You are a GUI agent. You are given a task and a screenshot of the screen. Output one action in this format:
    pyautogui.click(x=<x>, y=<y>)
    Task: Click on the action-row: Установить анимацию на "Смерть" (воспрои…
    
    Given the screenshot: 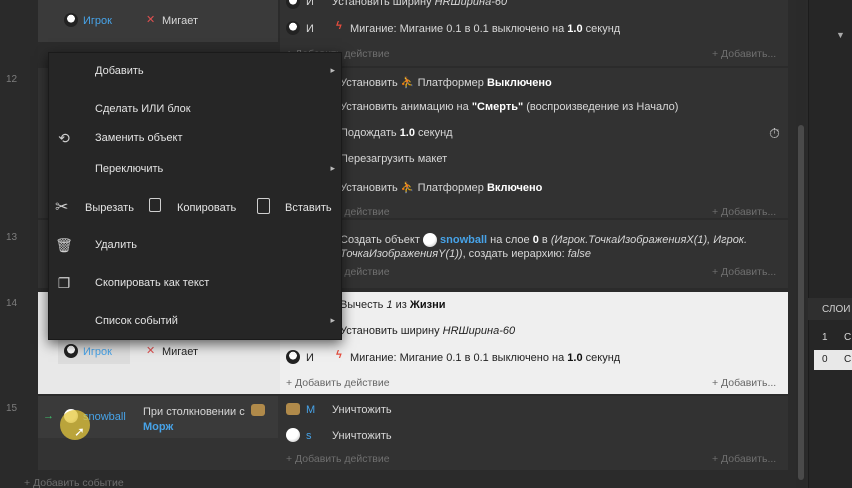 What is the action you would take?
    pyautogui.click(x=509, y=107)
    